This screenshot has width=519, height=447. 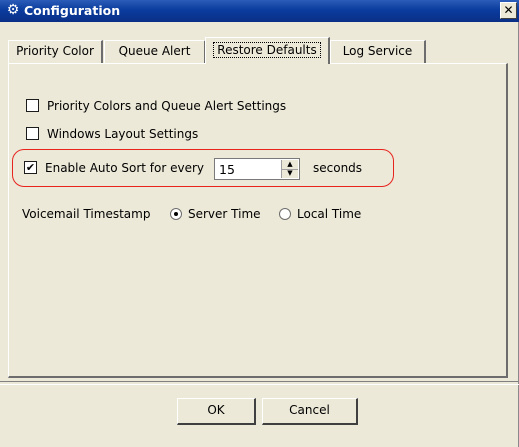 I want to click on tab-restore-defaults: Restore Defaults, so click(x=267, y=50).